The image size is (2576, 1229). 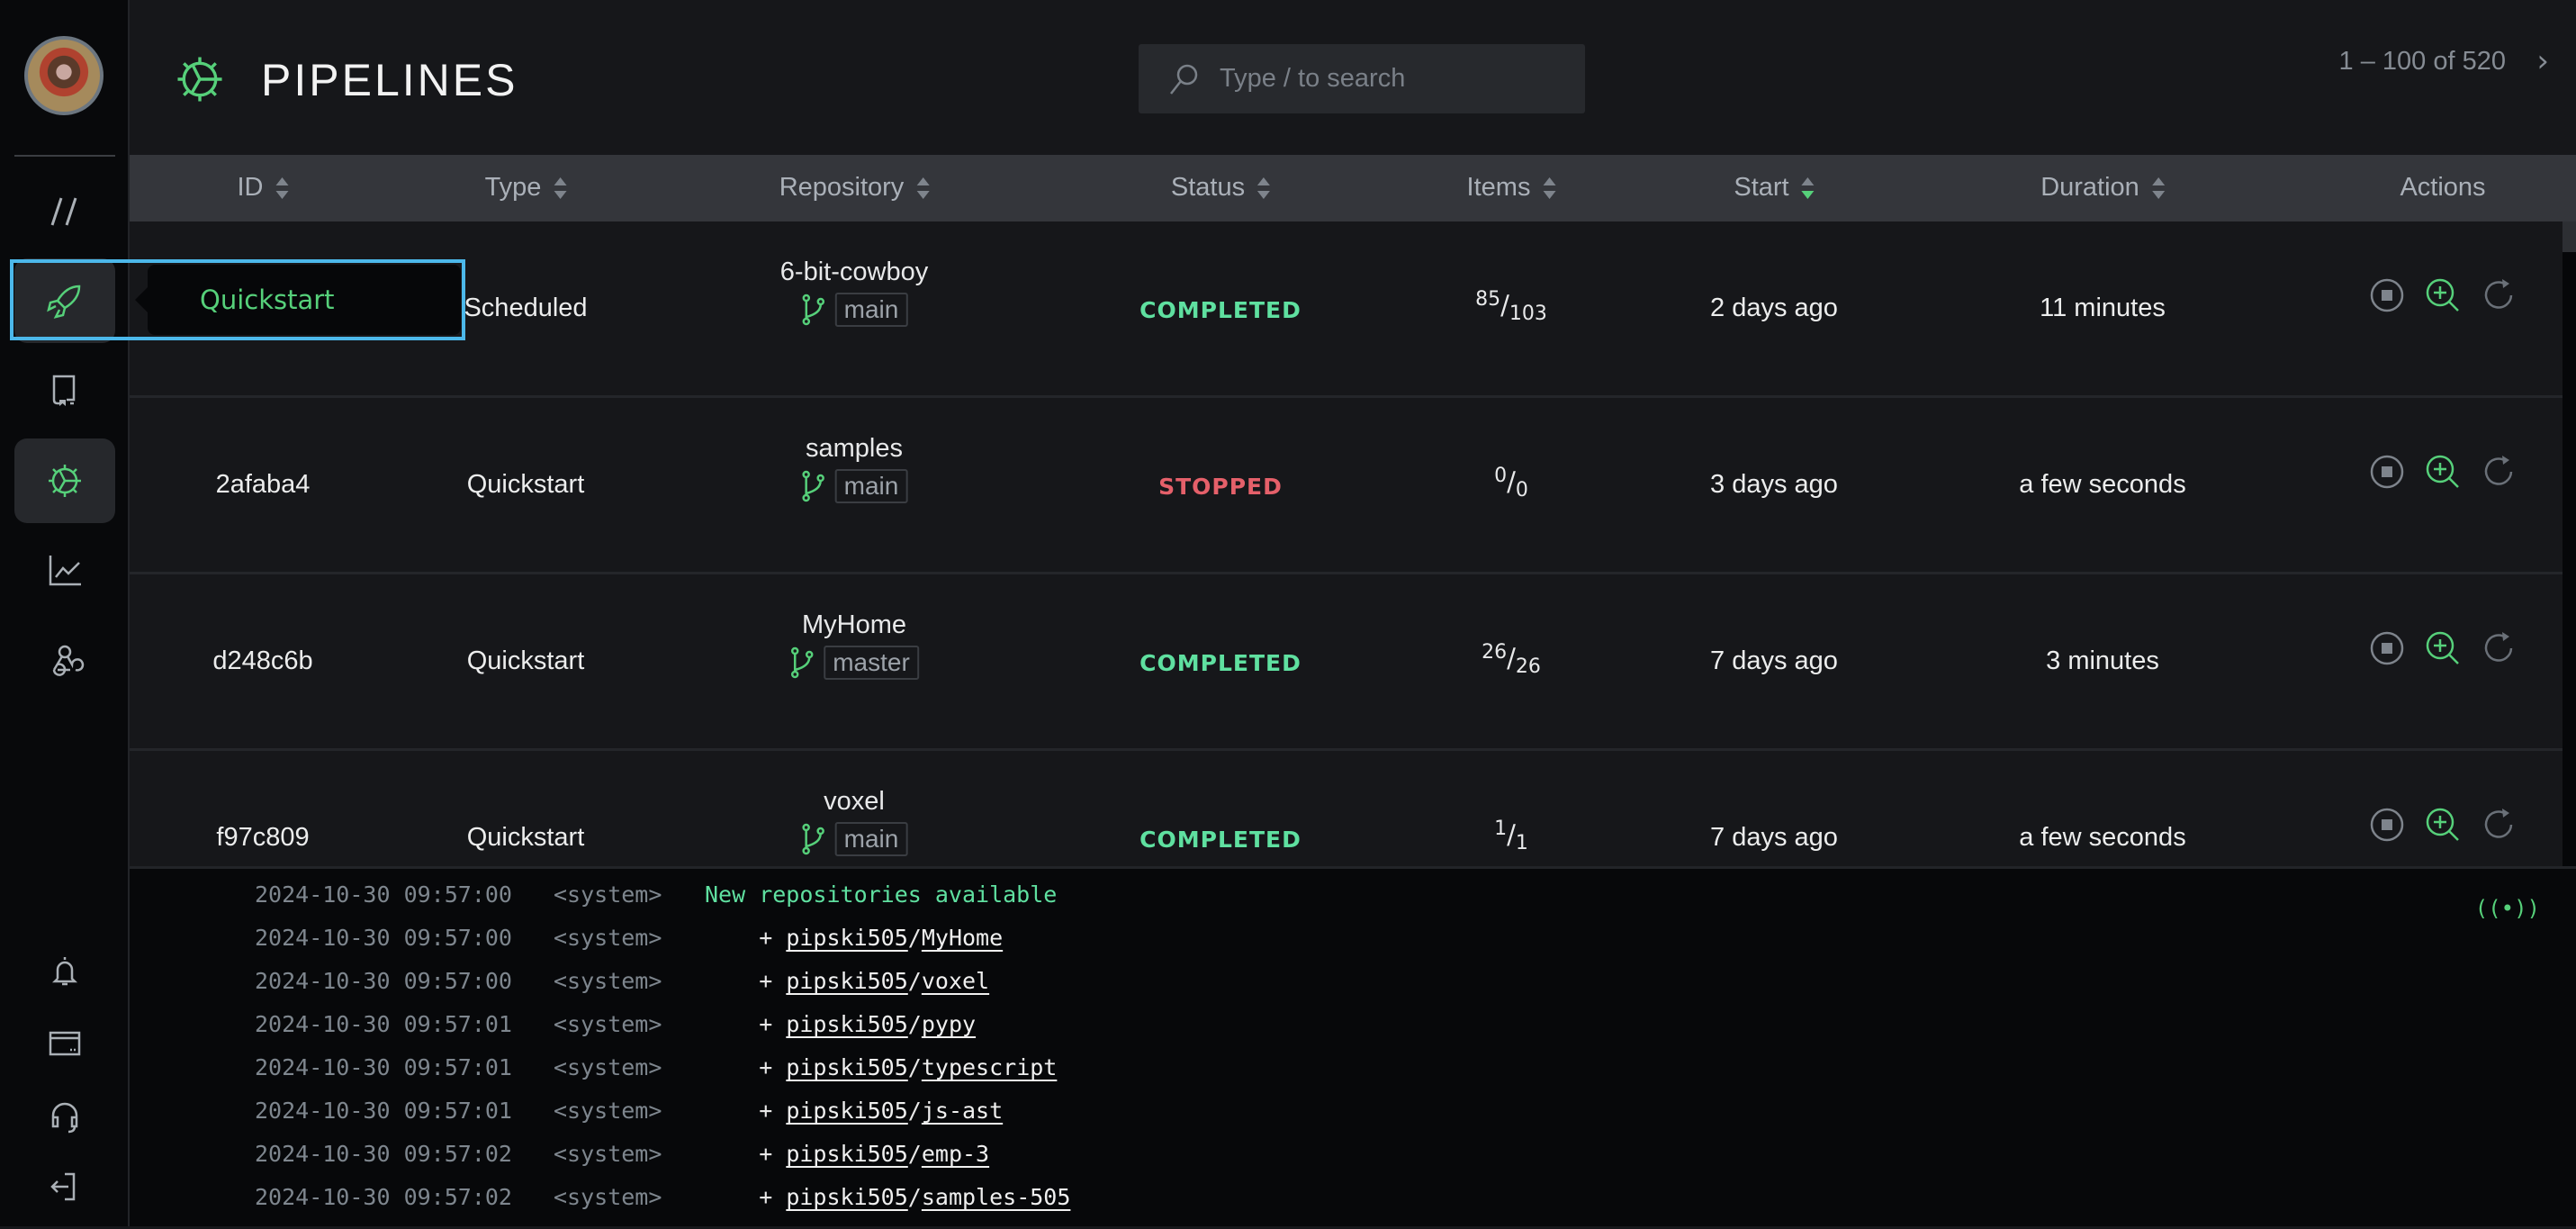 I want to click on repository-name: MyHome, so click(x=854, y=625).